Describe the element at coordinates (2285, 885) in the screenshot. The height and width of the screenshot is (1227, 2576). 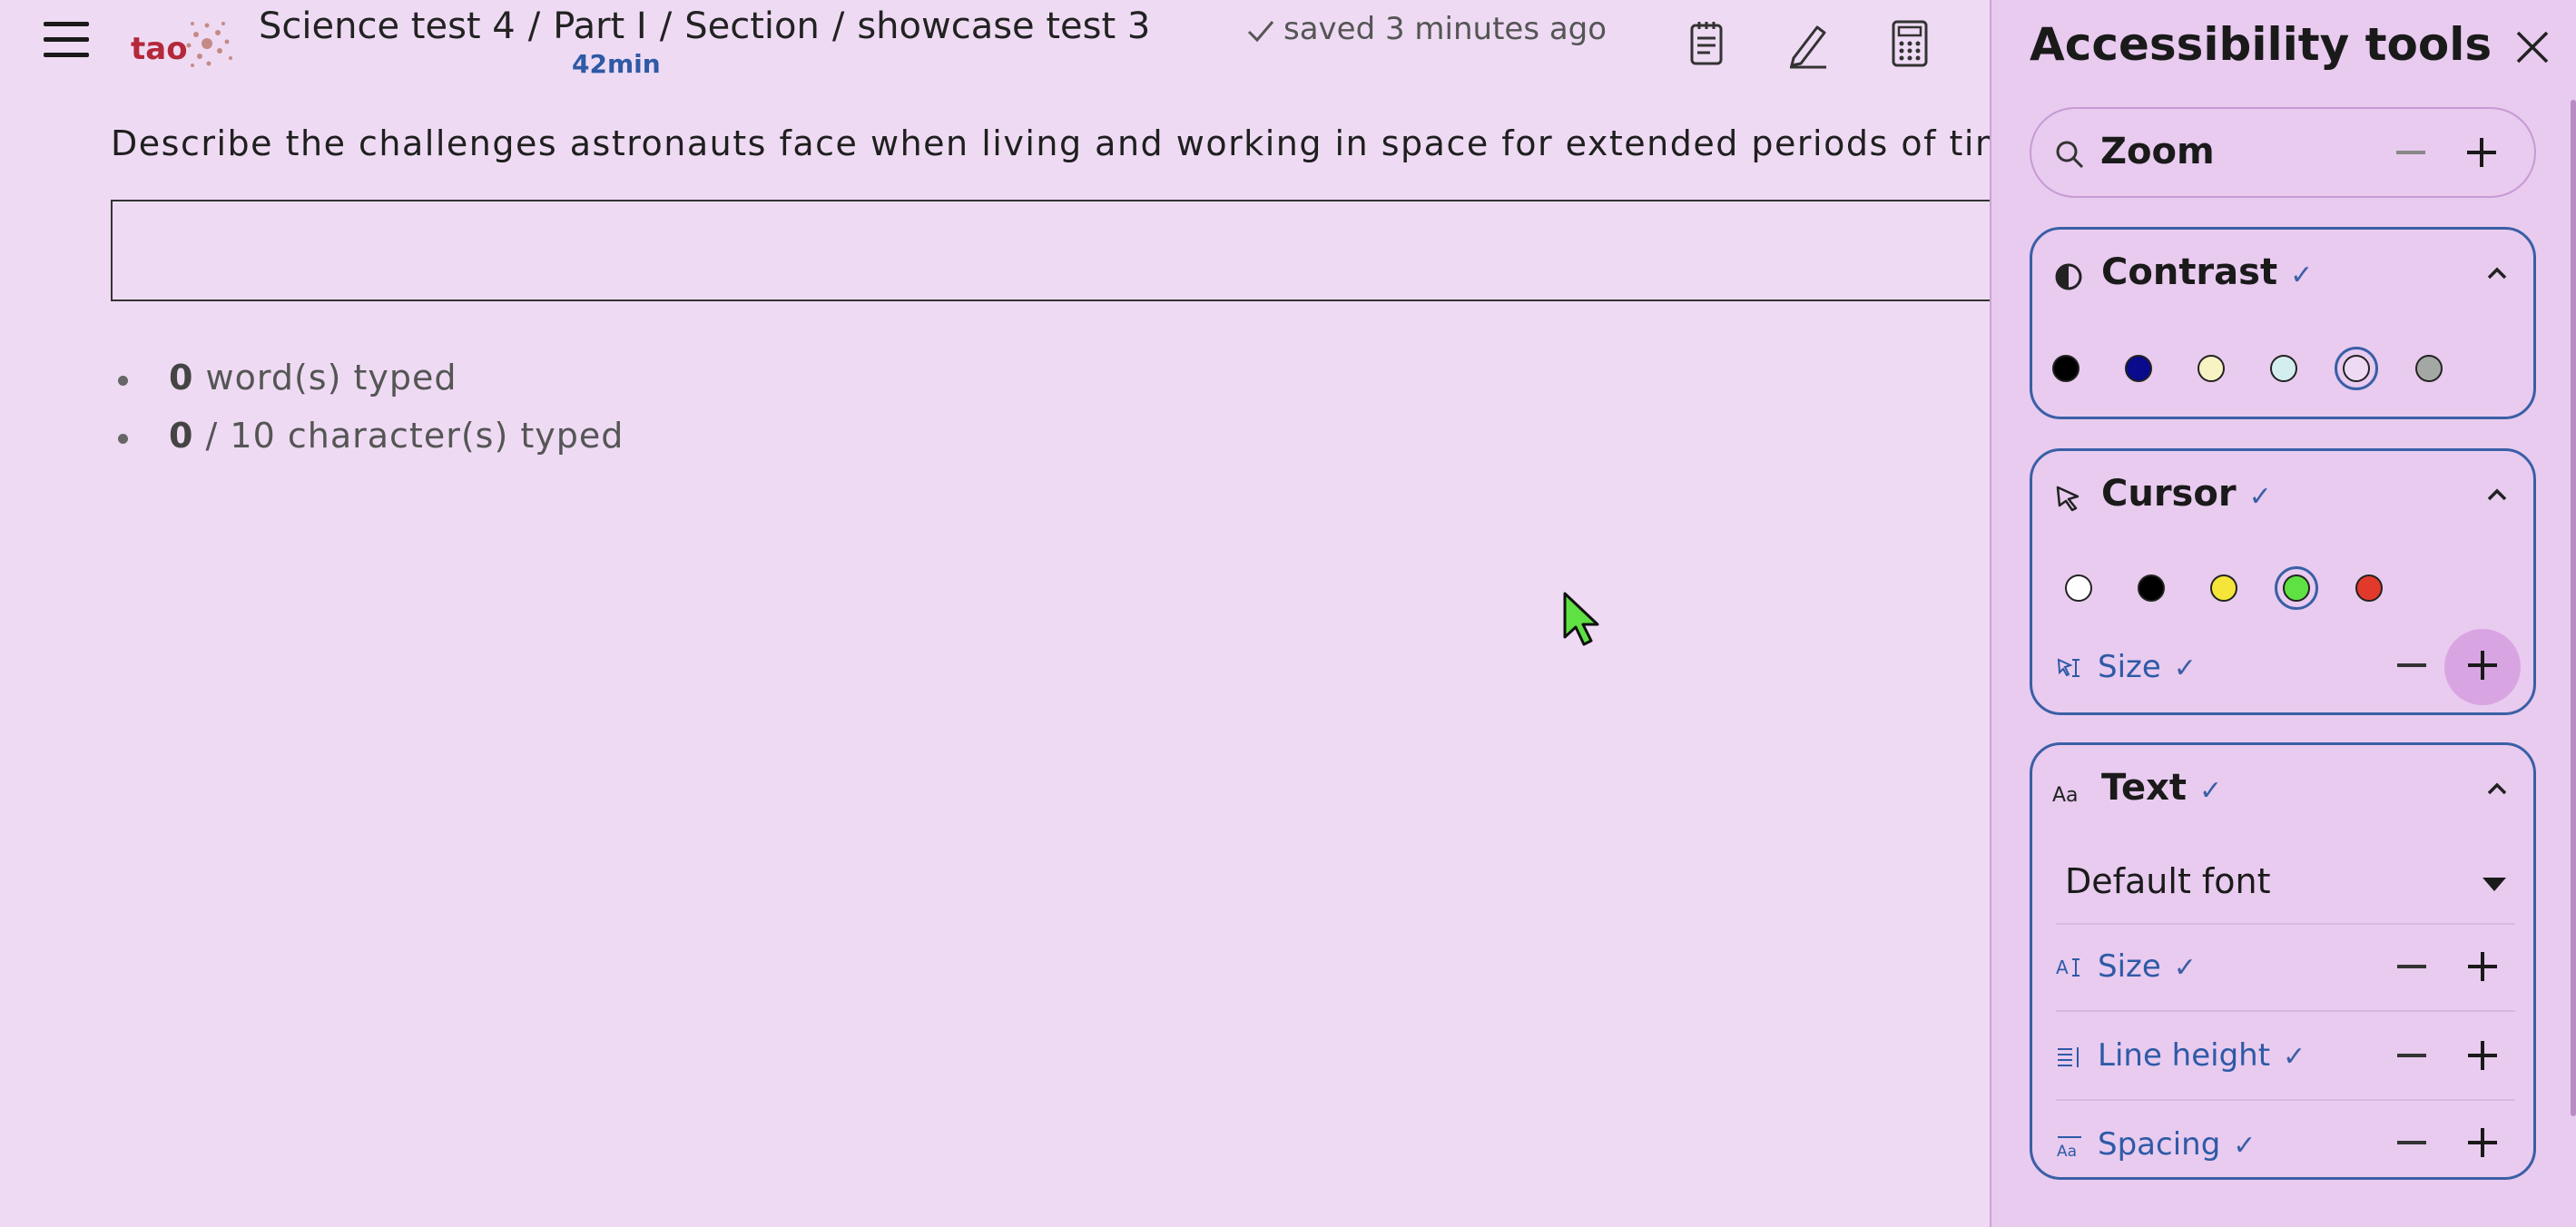
I see `font-select: Default font` at that location.